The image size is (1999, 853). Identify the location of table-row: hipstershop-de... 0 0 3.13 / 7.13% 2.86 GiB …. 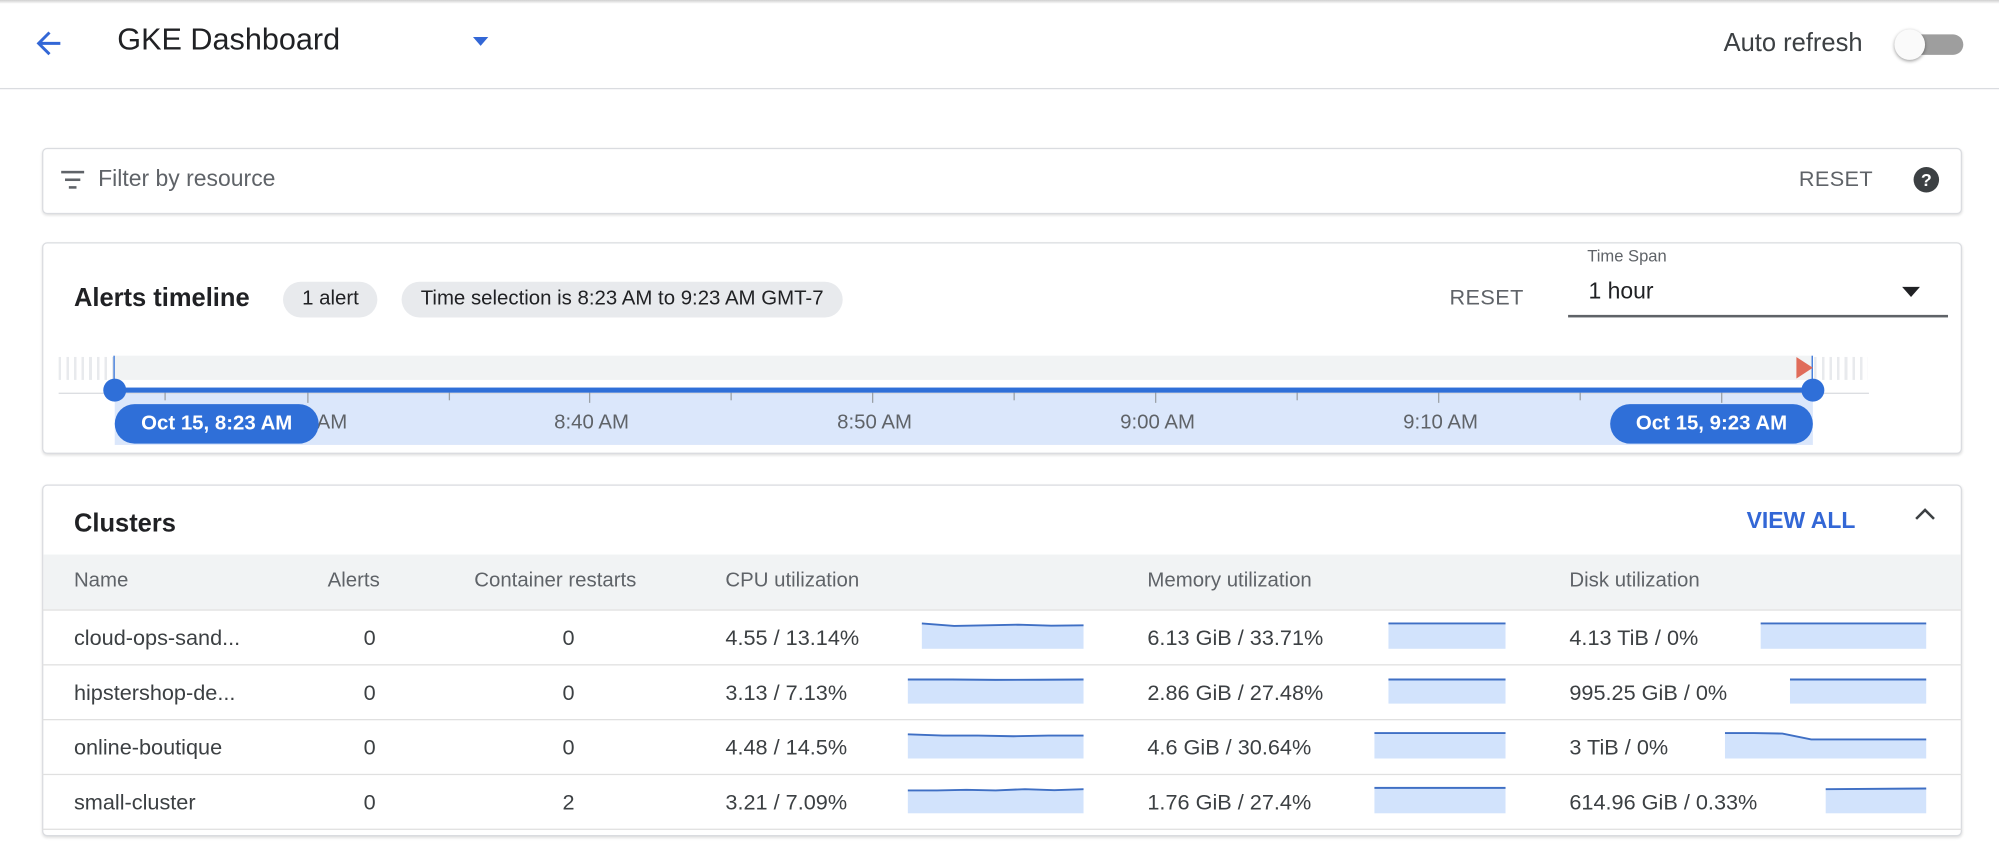
(1002, 691).